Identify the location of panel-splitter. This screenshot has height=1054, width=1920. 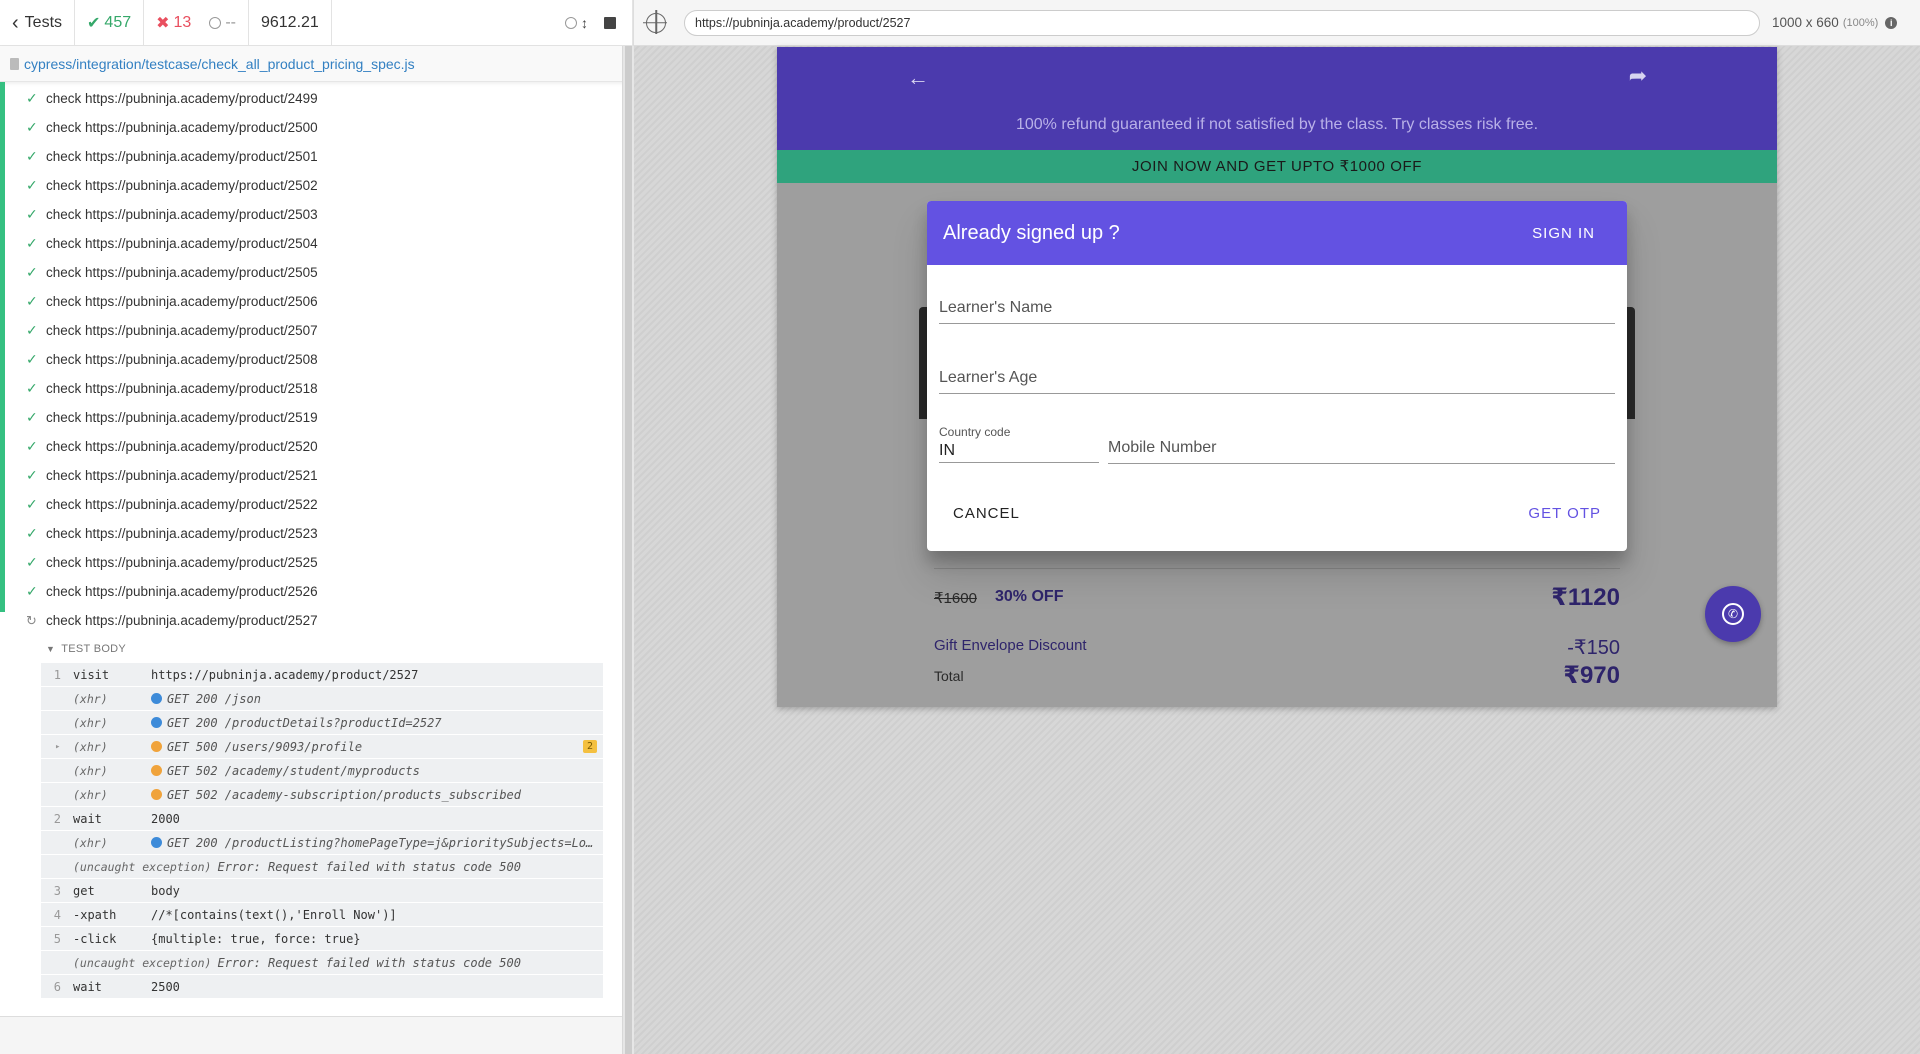
(628, 550).